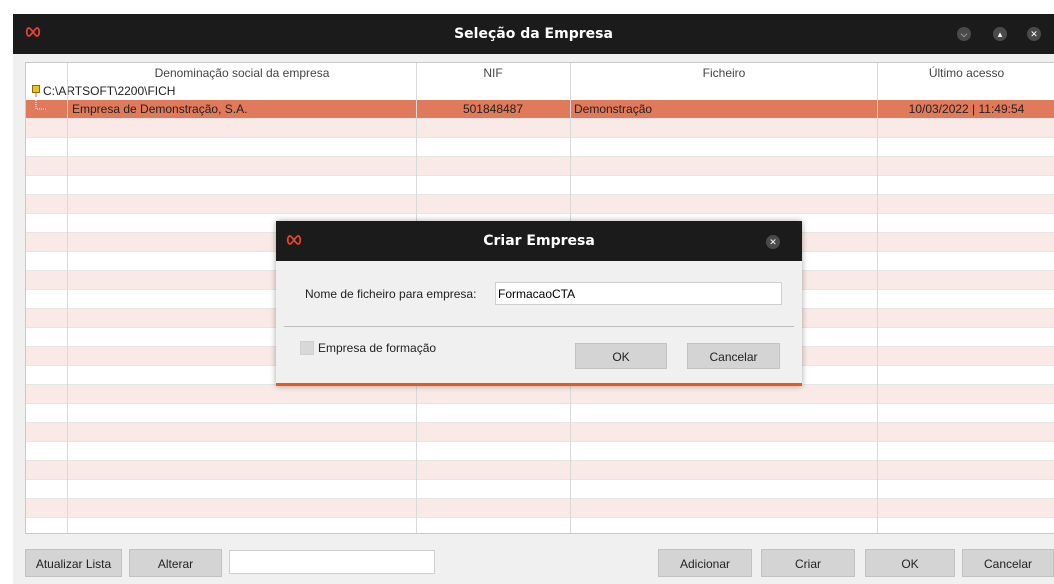 The image size is (1054, 584). I want to click on maximize-icon: ▴, so click(1000, 34).